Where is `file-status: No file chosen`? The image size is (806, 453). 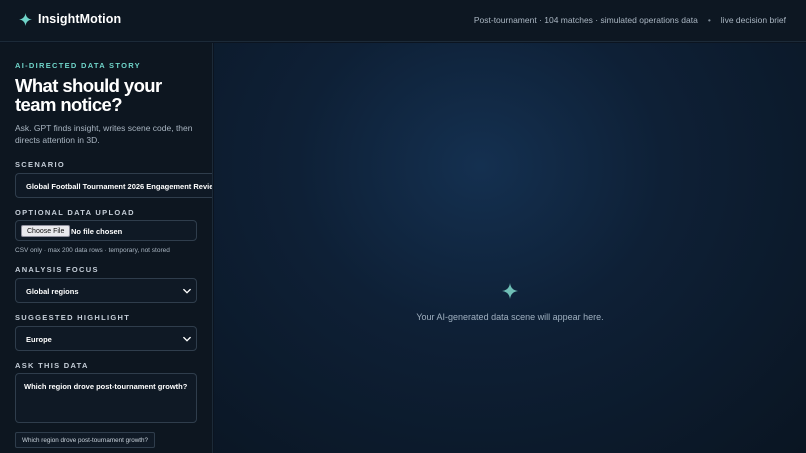
file-status: No file chosen is located at coordinates (97, 231).